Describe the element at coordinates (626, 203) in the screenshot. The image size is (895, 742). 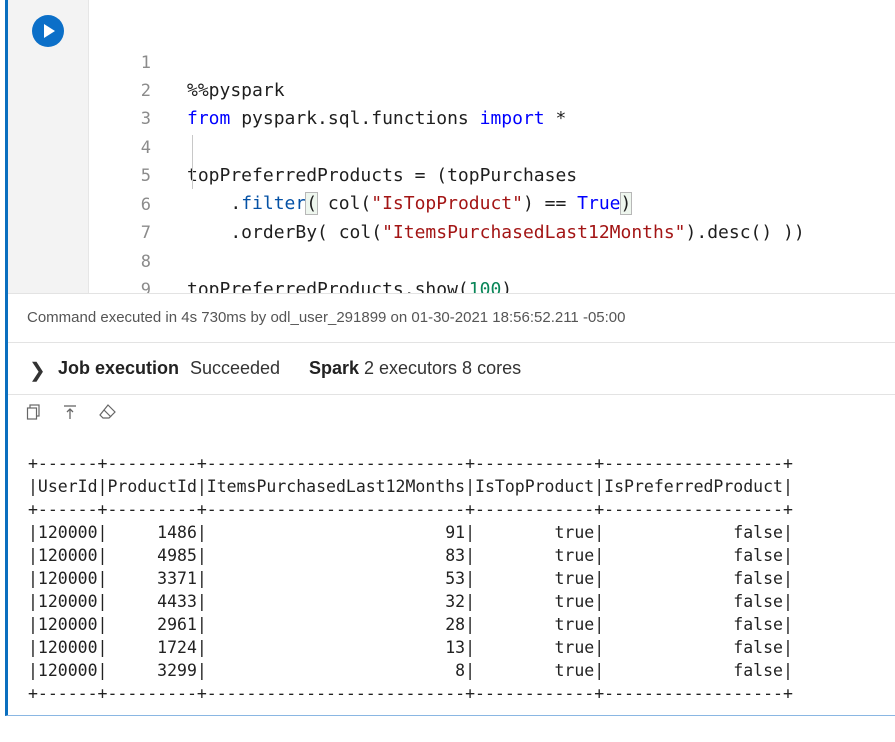
I see `bracket-highlight: )` at that location.